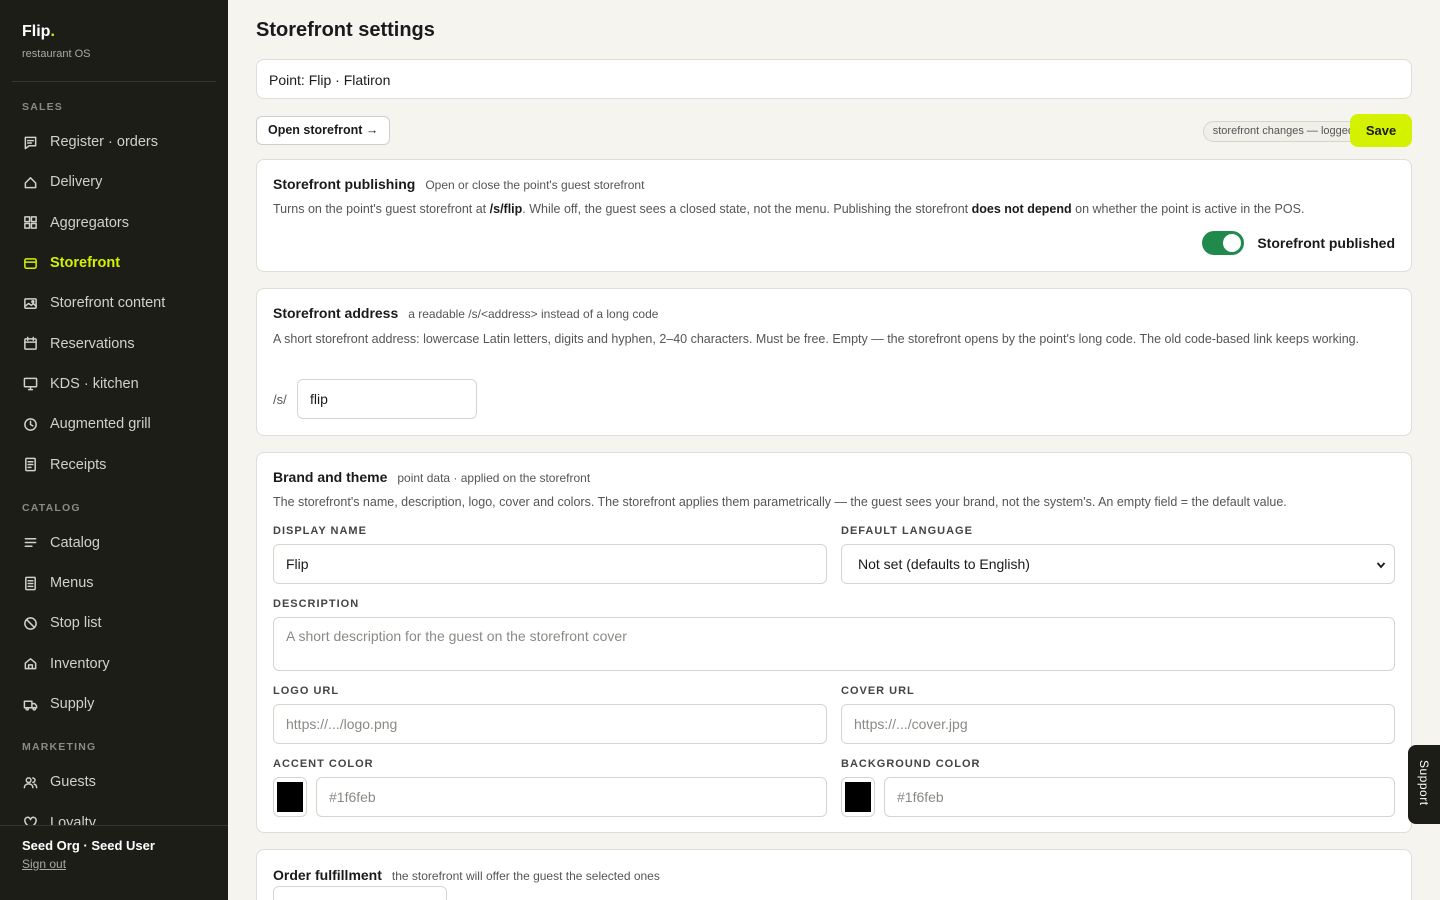 This screenshot has width=1440, height=900. Describe the element at coordinates (56, 41) in the screenshot. I see `brand: Flip. restaurant OS` at that location.